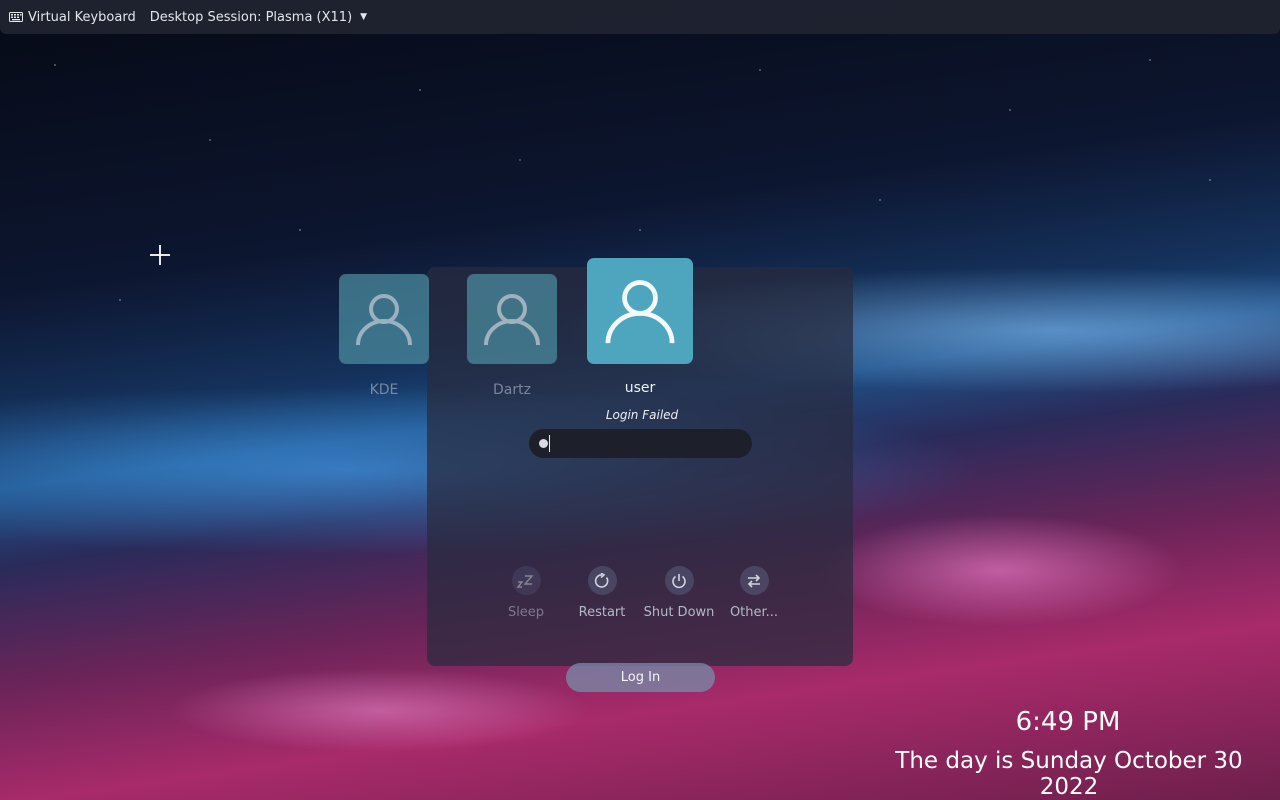 The width and height of the screenshot is (1280, 800). I want to click on virtual-keyboard-label: Virtual Keyboard, so click(82, 17).